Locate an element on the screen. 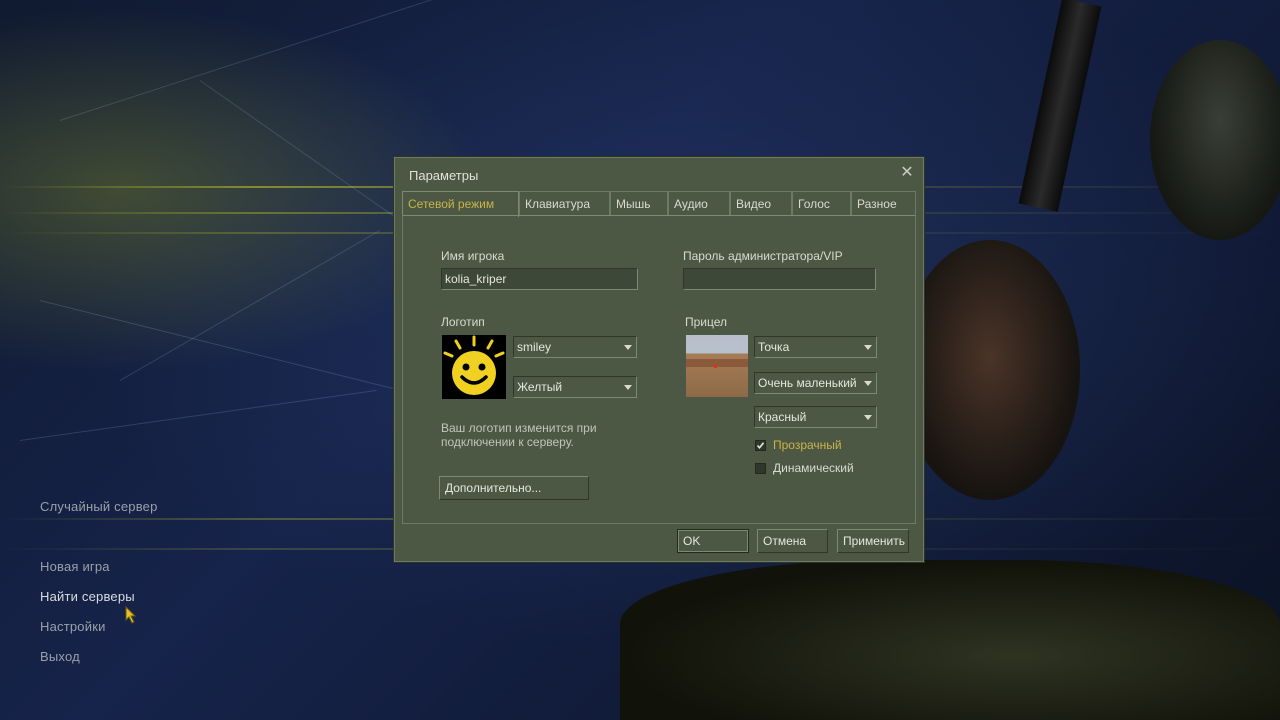 This screenshot has height=720, width=1280. crosshair-type-value: Точка is located at coordinates (774, 347).